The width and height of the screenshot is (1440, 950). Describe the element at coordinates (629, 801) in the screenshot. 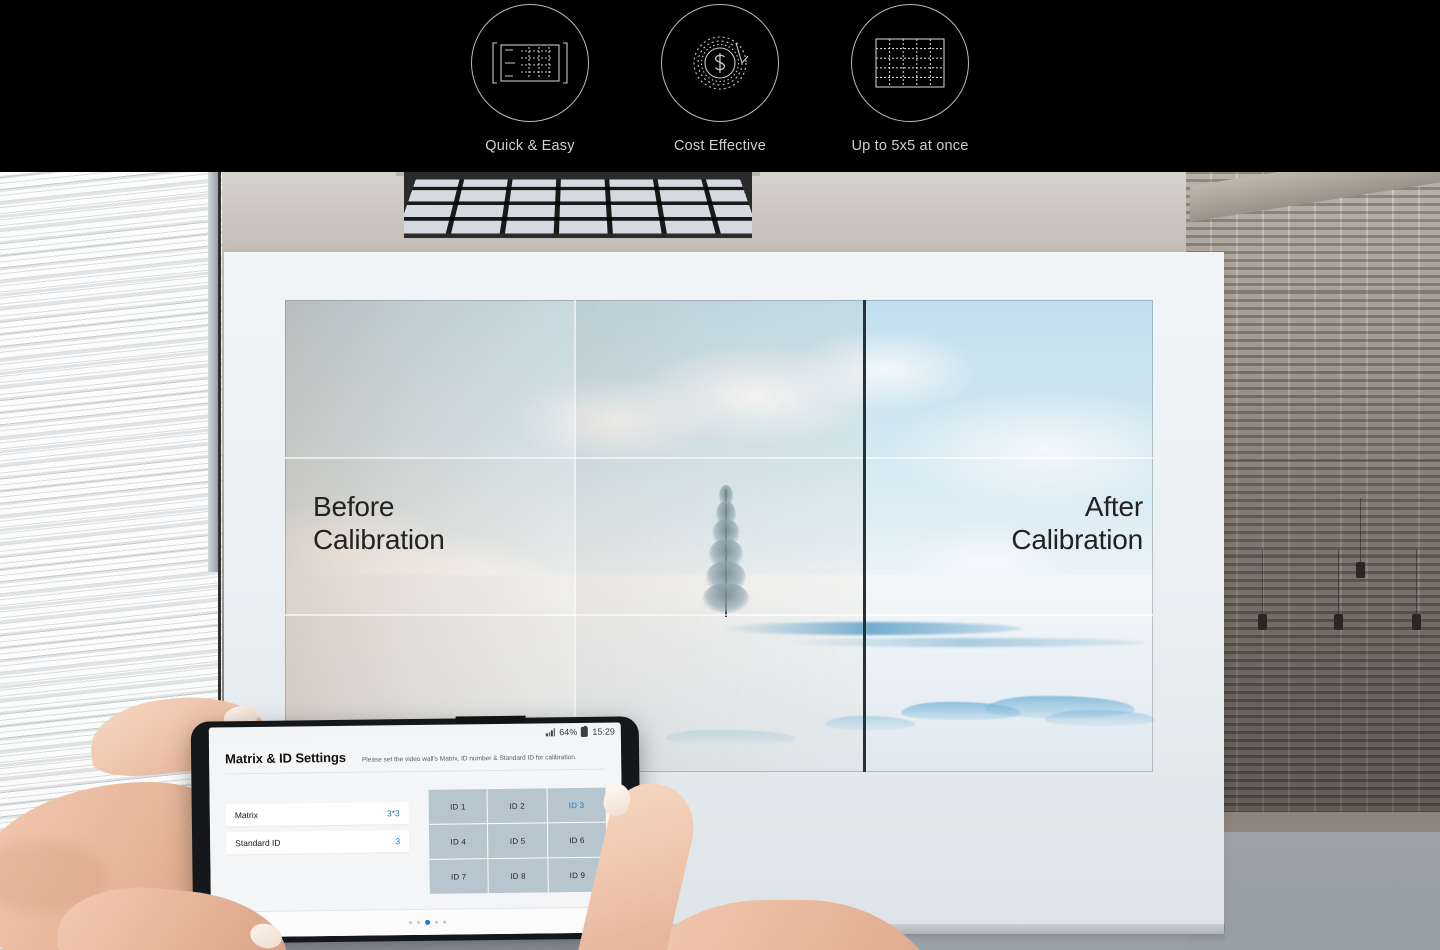

I see `phone-camera` at that location.